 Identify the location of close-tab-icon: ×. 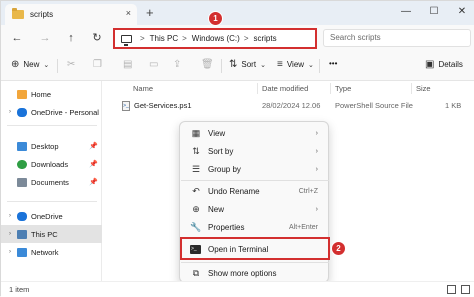
(128, 13).